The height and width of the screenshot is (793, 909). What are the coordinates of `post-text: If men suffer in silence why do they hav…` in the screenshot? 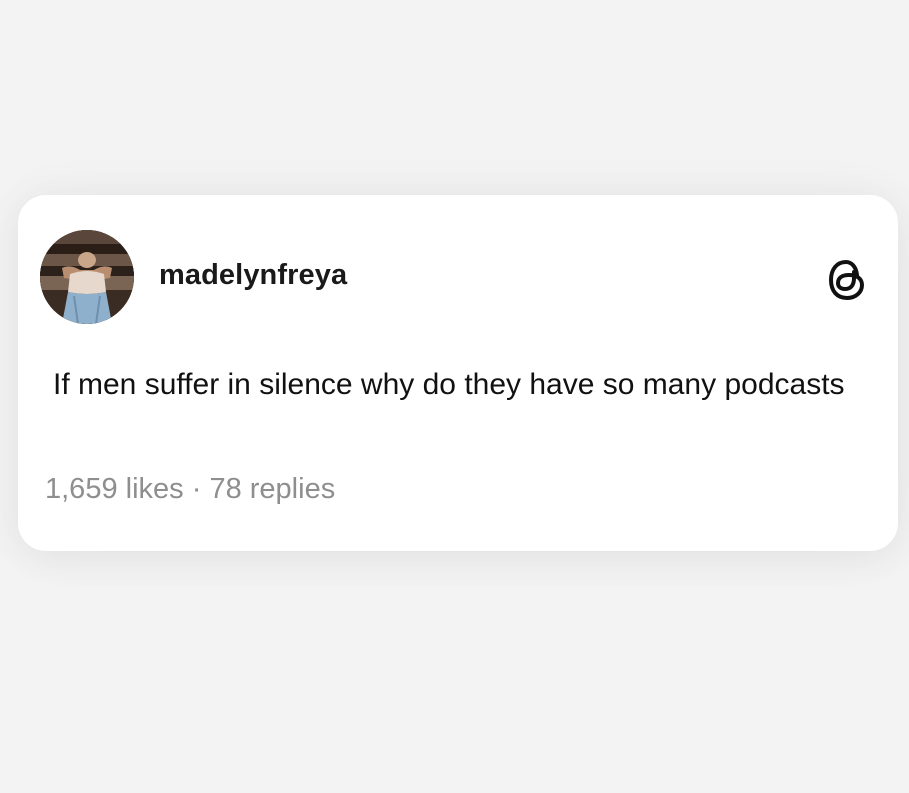 It's located at (449, 384).